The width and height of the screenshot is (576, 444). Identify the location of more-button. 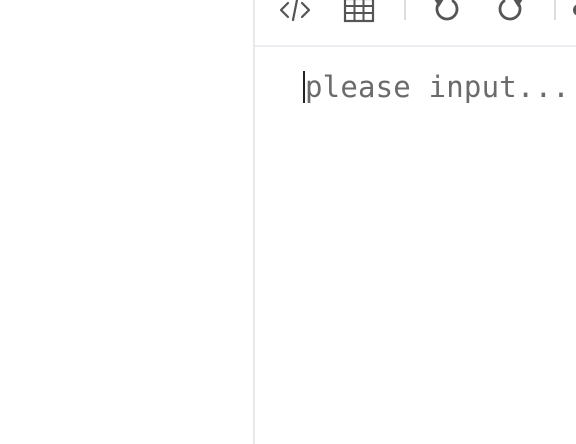
(568, 14).